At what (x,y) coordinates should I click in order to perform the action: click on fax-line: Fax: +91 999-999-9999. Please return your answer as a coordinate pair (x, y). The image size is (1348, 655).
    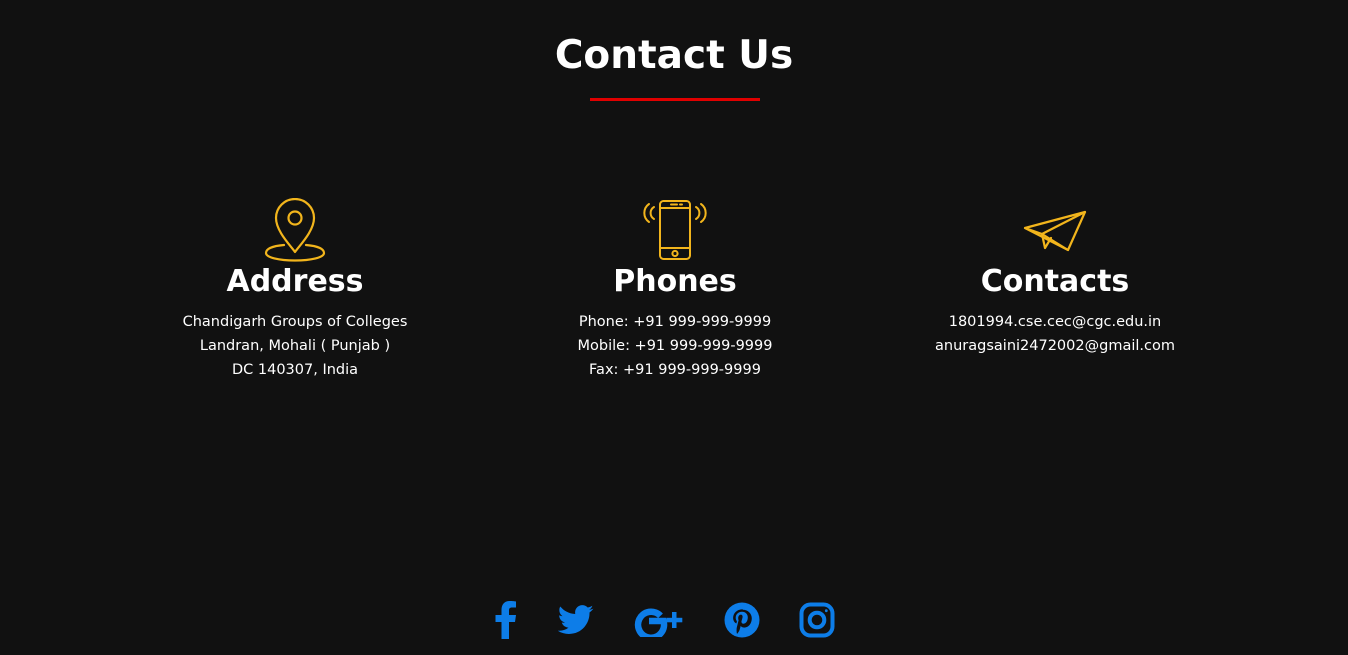
    Looking at the image, I should click on (675, 370).